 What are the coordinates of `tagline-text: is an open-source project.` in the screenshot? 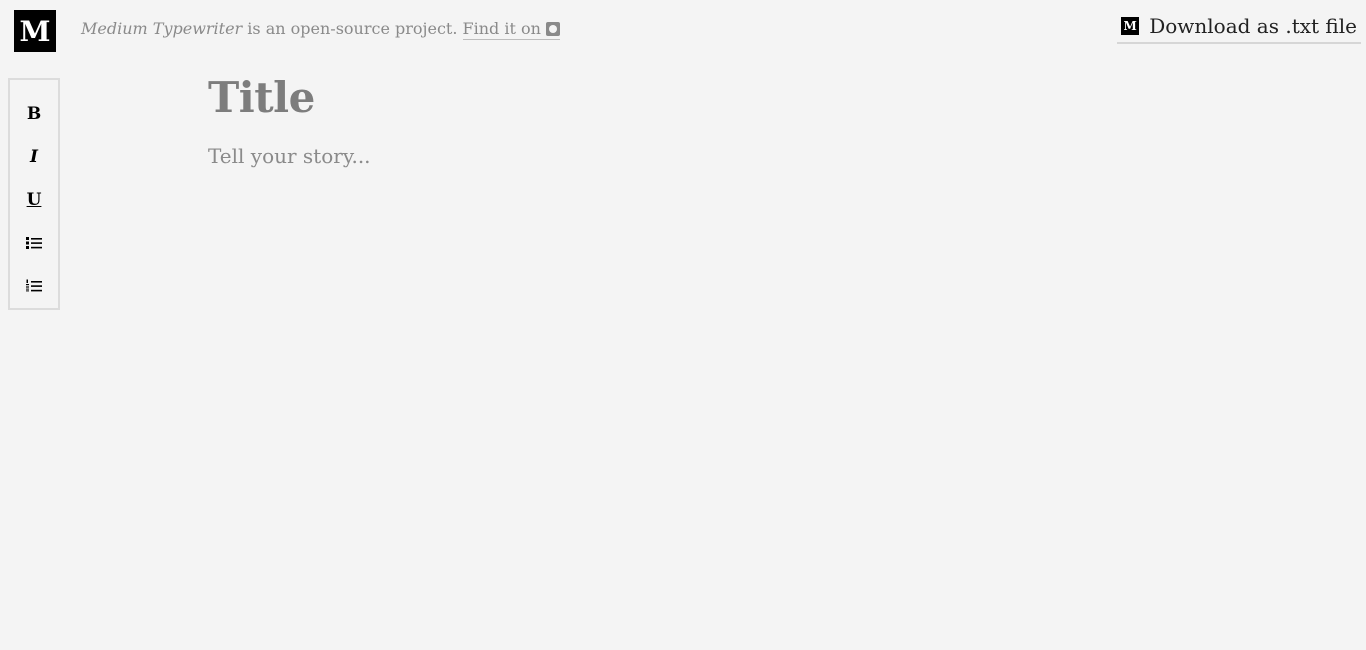 It's located at (352, 28).